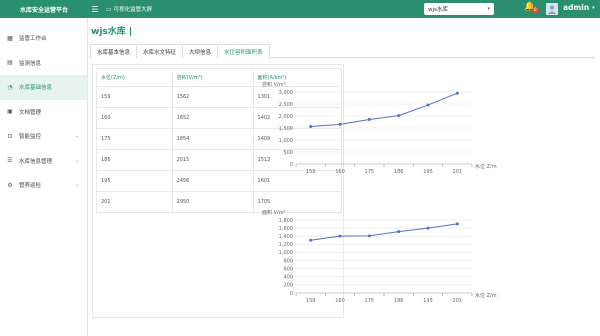  Describe the element at coordinates (10, 87) in the screenshot. I see `pie-chart-icon: ◔` at that location.